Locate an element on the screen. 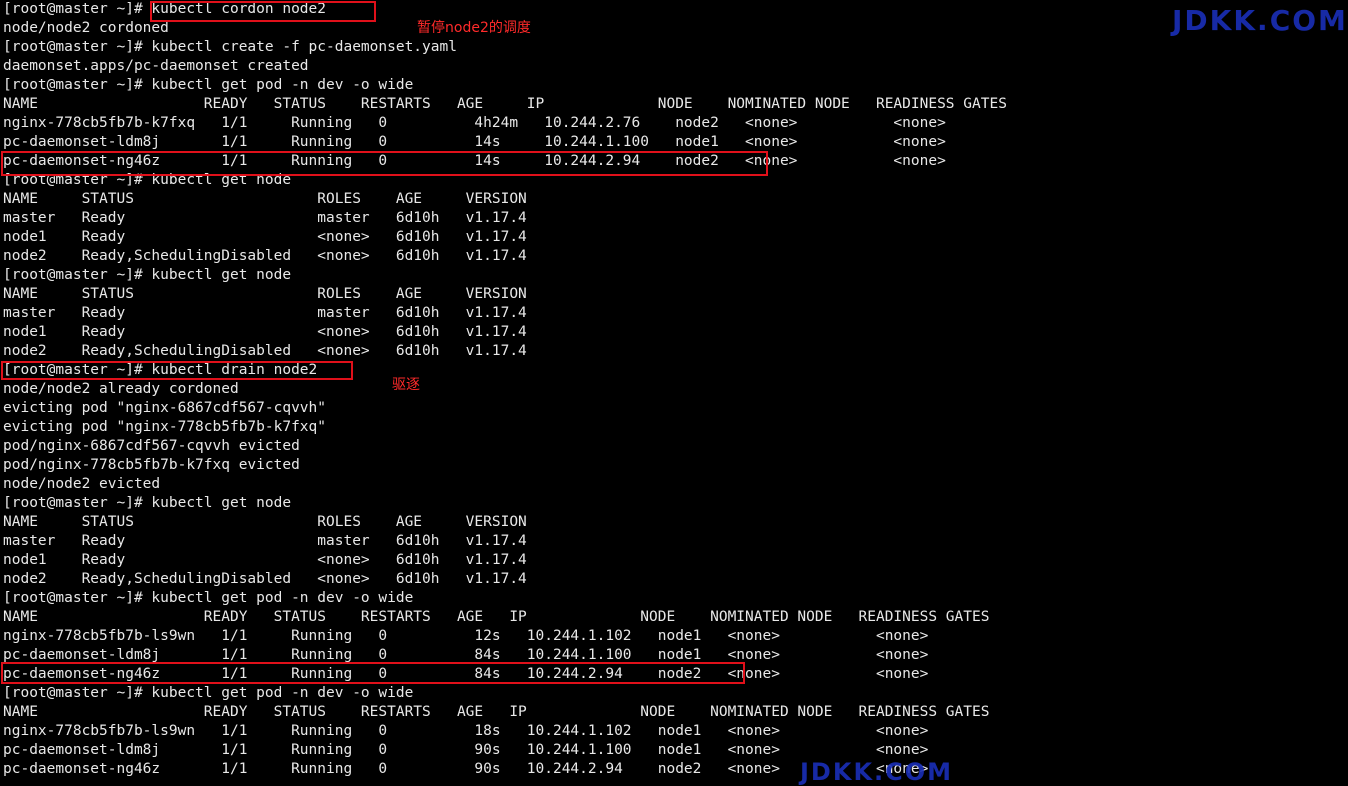 The width and height of the screenshot is (1348, 786). annotation-pause-scheduling: 暂停node2的调度 is located at coordinates (474, 28).